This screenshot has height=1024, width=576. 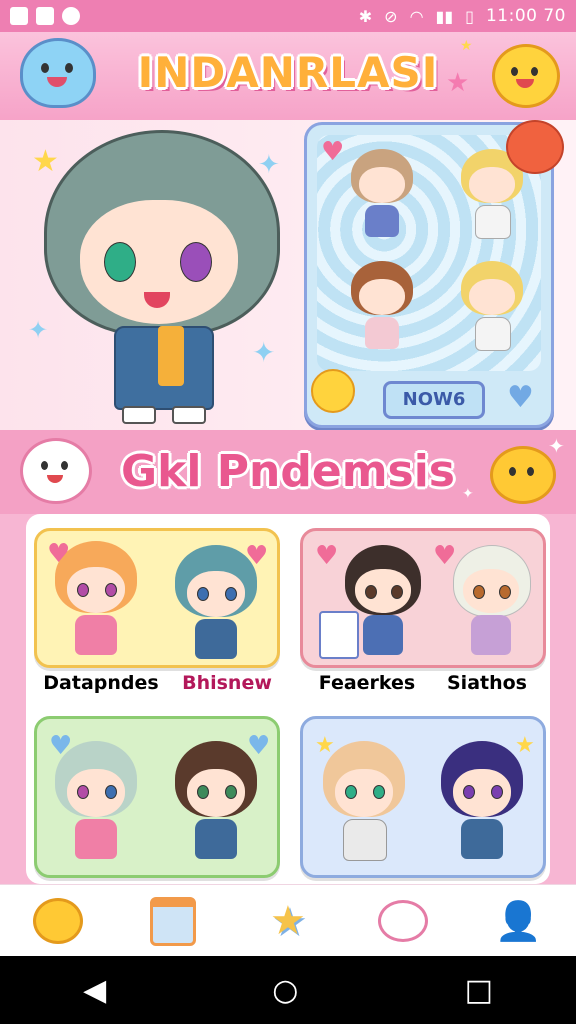 I want to click on mute-icon: ⊘, so click(x=391, y=16).